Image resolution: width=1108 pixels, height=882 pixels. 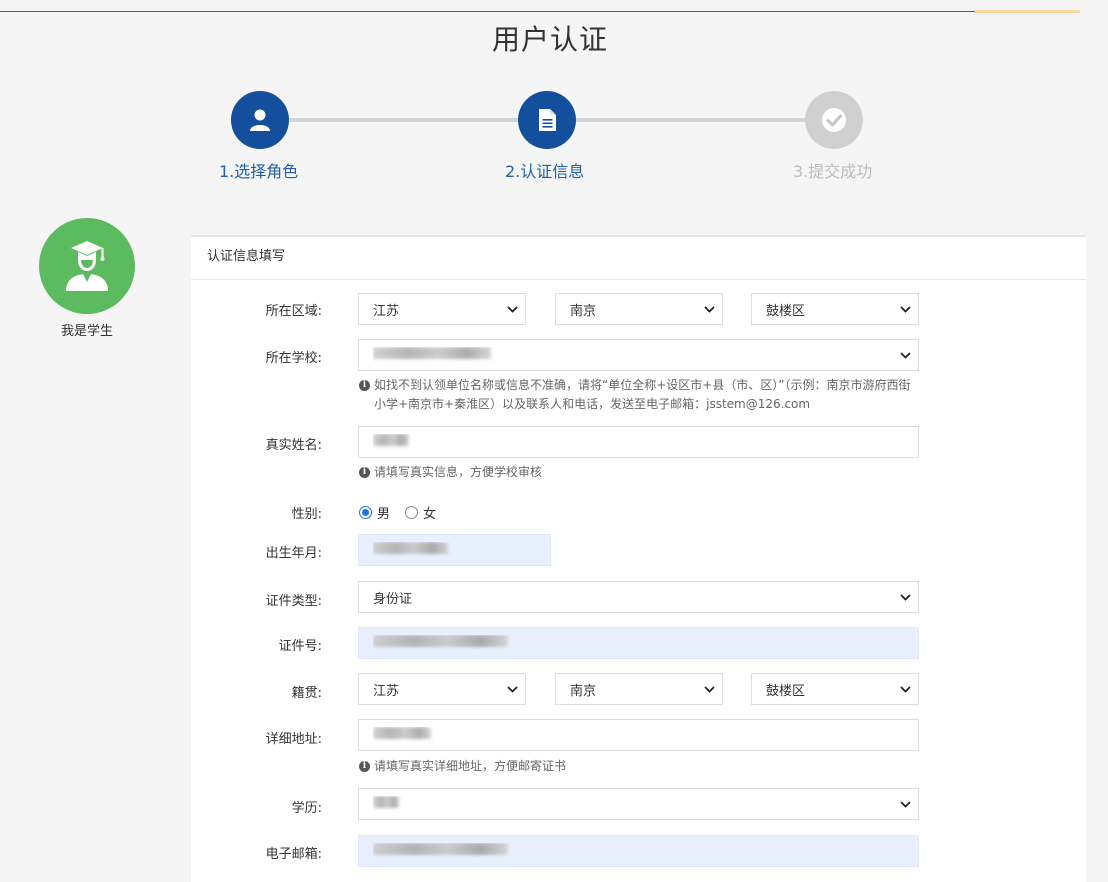 I want to click on school-label: 所在学校:, so click(x=293, y=358).